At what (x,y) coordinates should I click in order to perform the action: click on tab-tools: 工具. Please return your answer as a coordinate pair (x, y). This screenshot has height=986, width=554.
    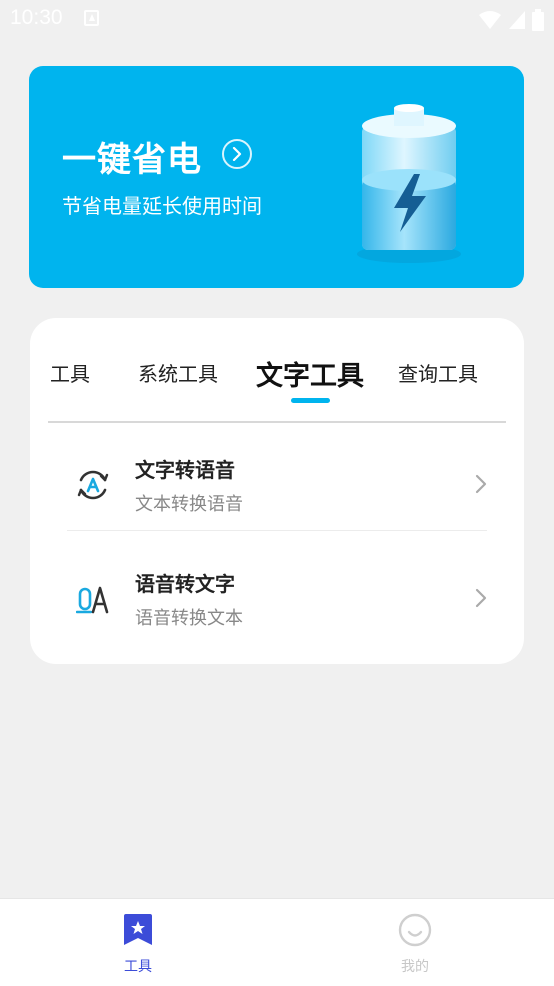
    Looking at the image, I should click on (70, 372).